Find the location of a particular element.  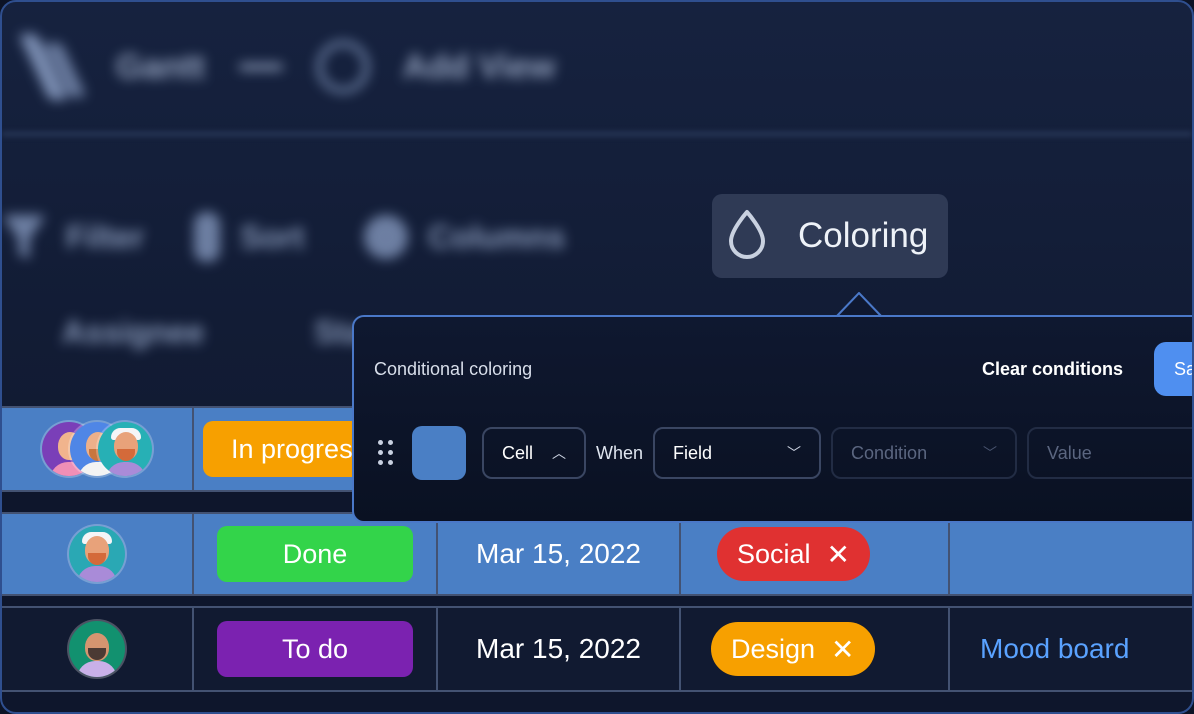

field-select: Field ﹀ is located at coordinates (737, 453).